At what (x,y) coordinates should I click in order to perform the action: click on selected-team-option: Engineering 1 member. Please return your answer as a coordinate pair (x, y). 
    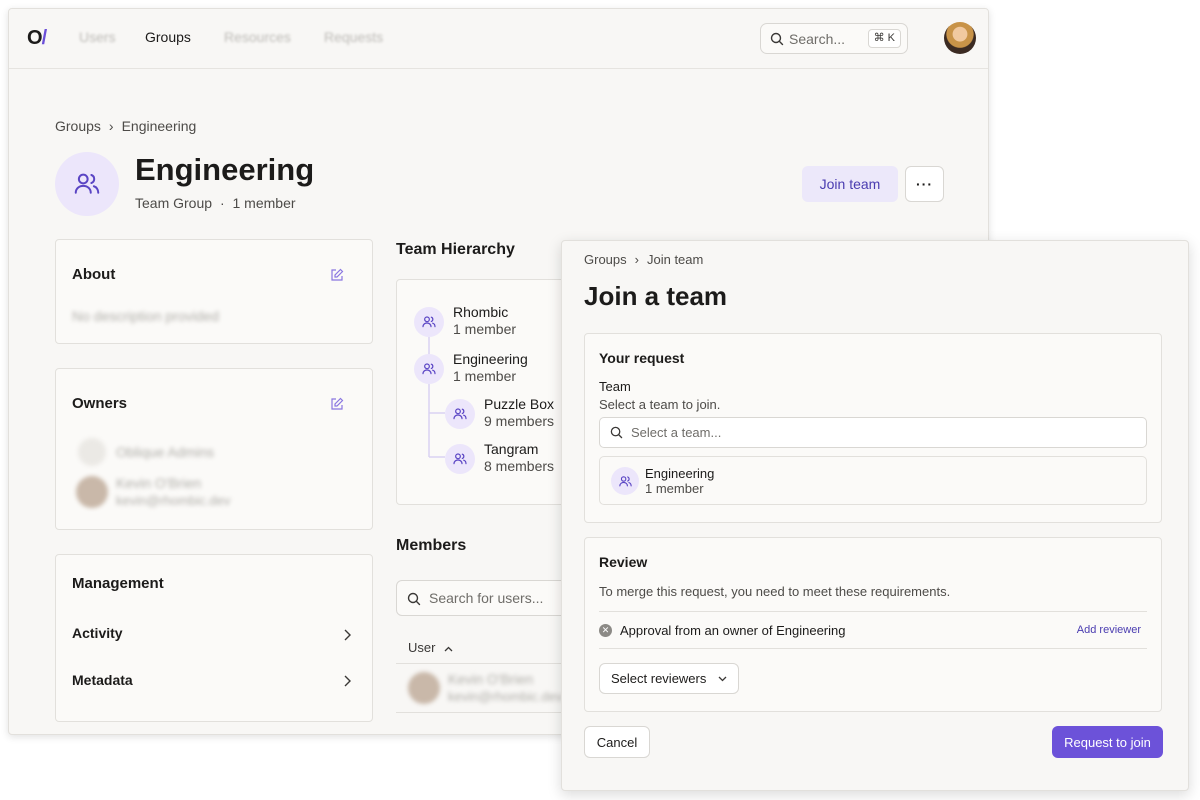
    Looking at the image, I should click on (873, 480).